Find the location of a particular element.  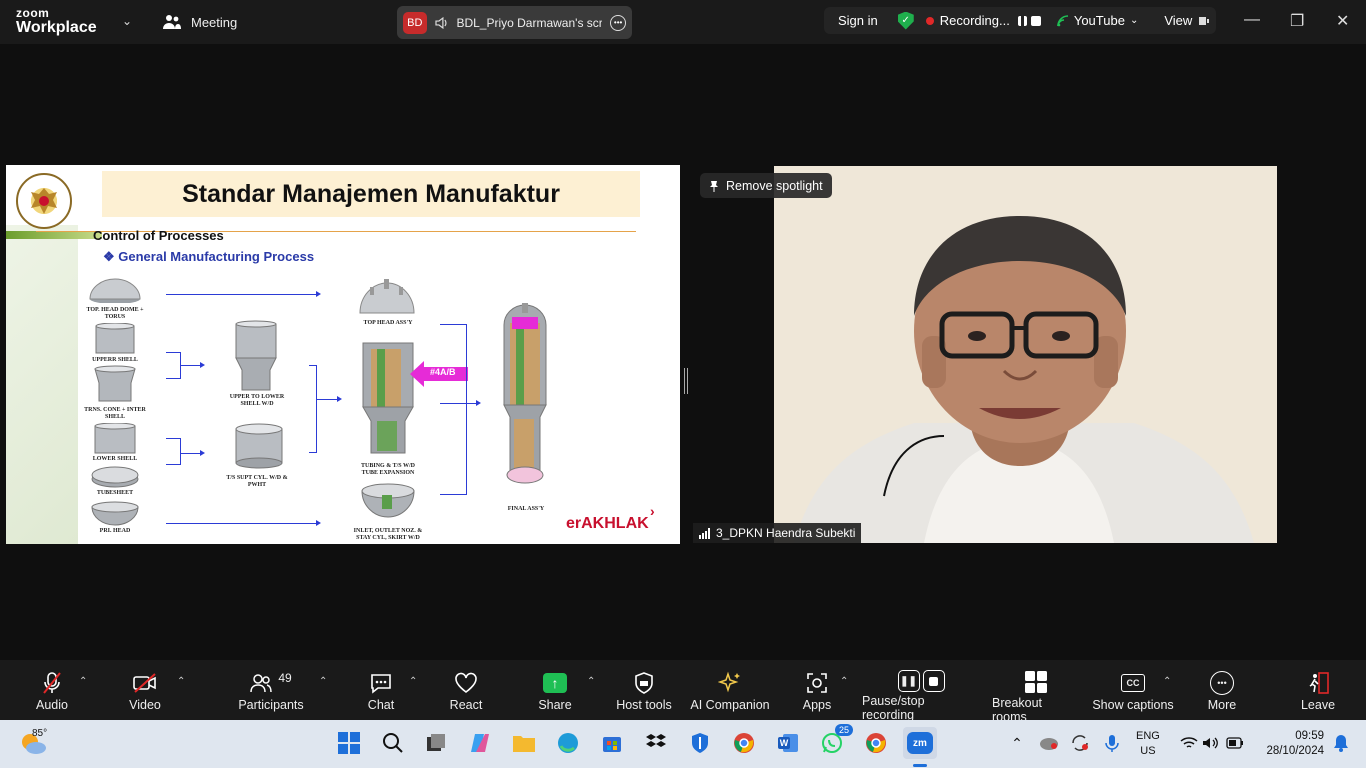

part-top-head: TOP. HEAD DOME + TORUS is located at coordinates (115, 313).